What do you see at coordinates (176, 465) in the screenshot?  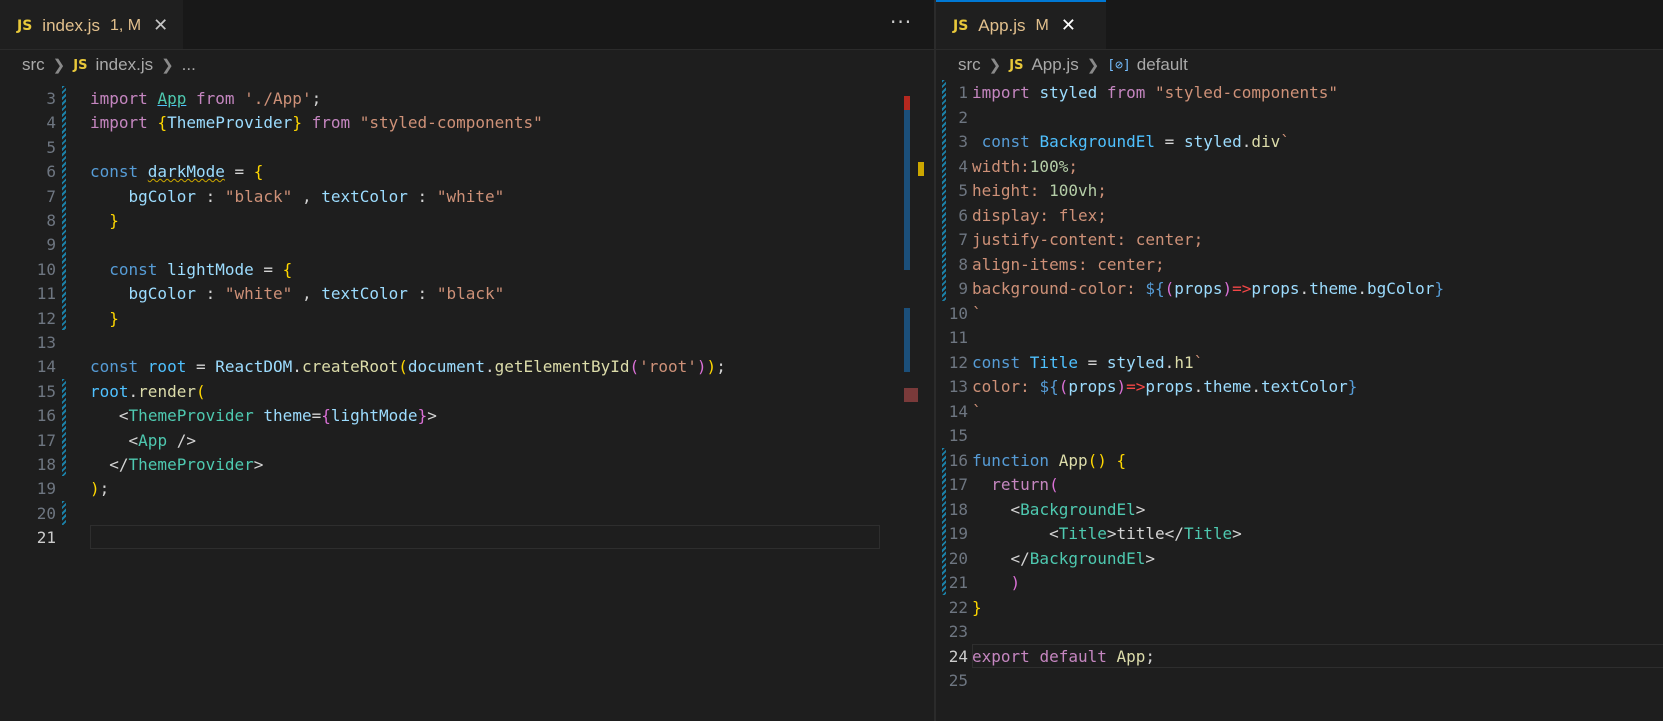 I see `code-text: </ThemeProvider>` at bounding box center [176, 465].